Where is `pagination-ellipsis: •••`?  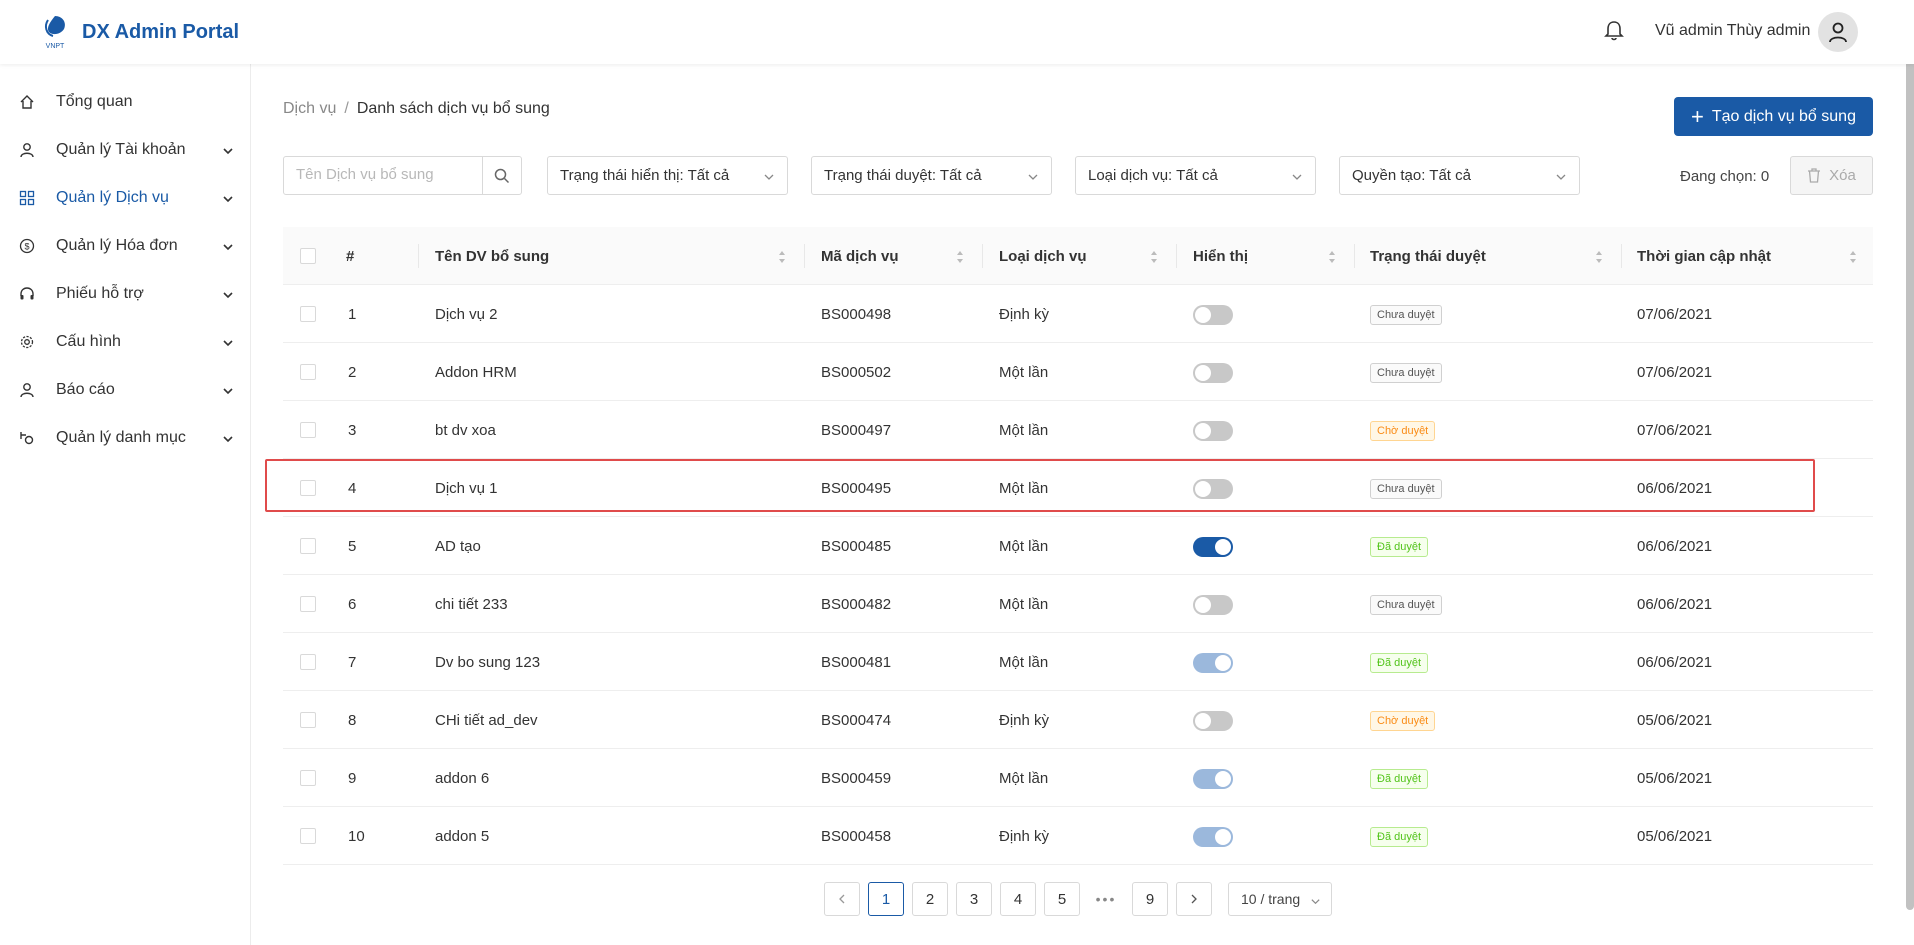 pagination-ellipsis: ••• is located at coordinates (1106, 899).